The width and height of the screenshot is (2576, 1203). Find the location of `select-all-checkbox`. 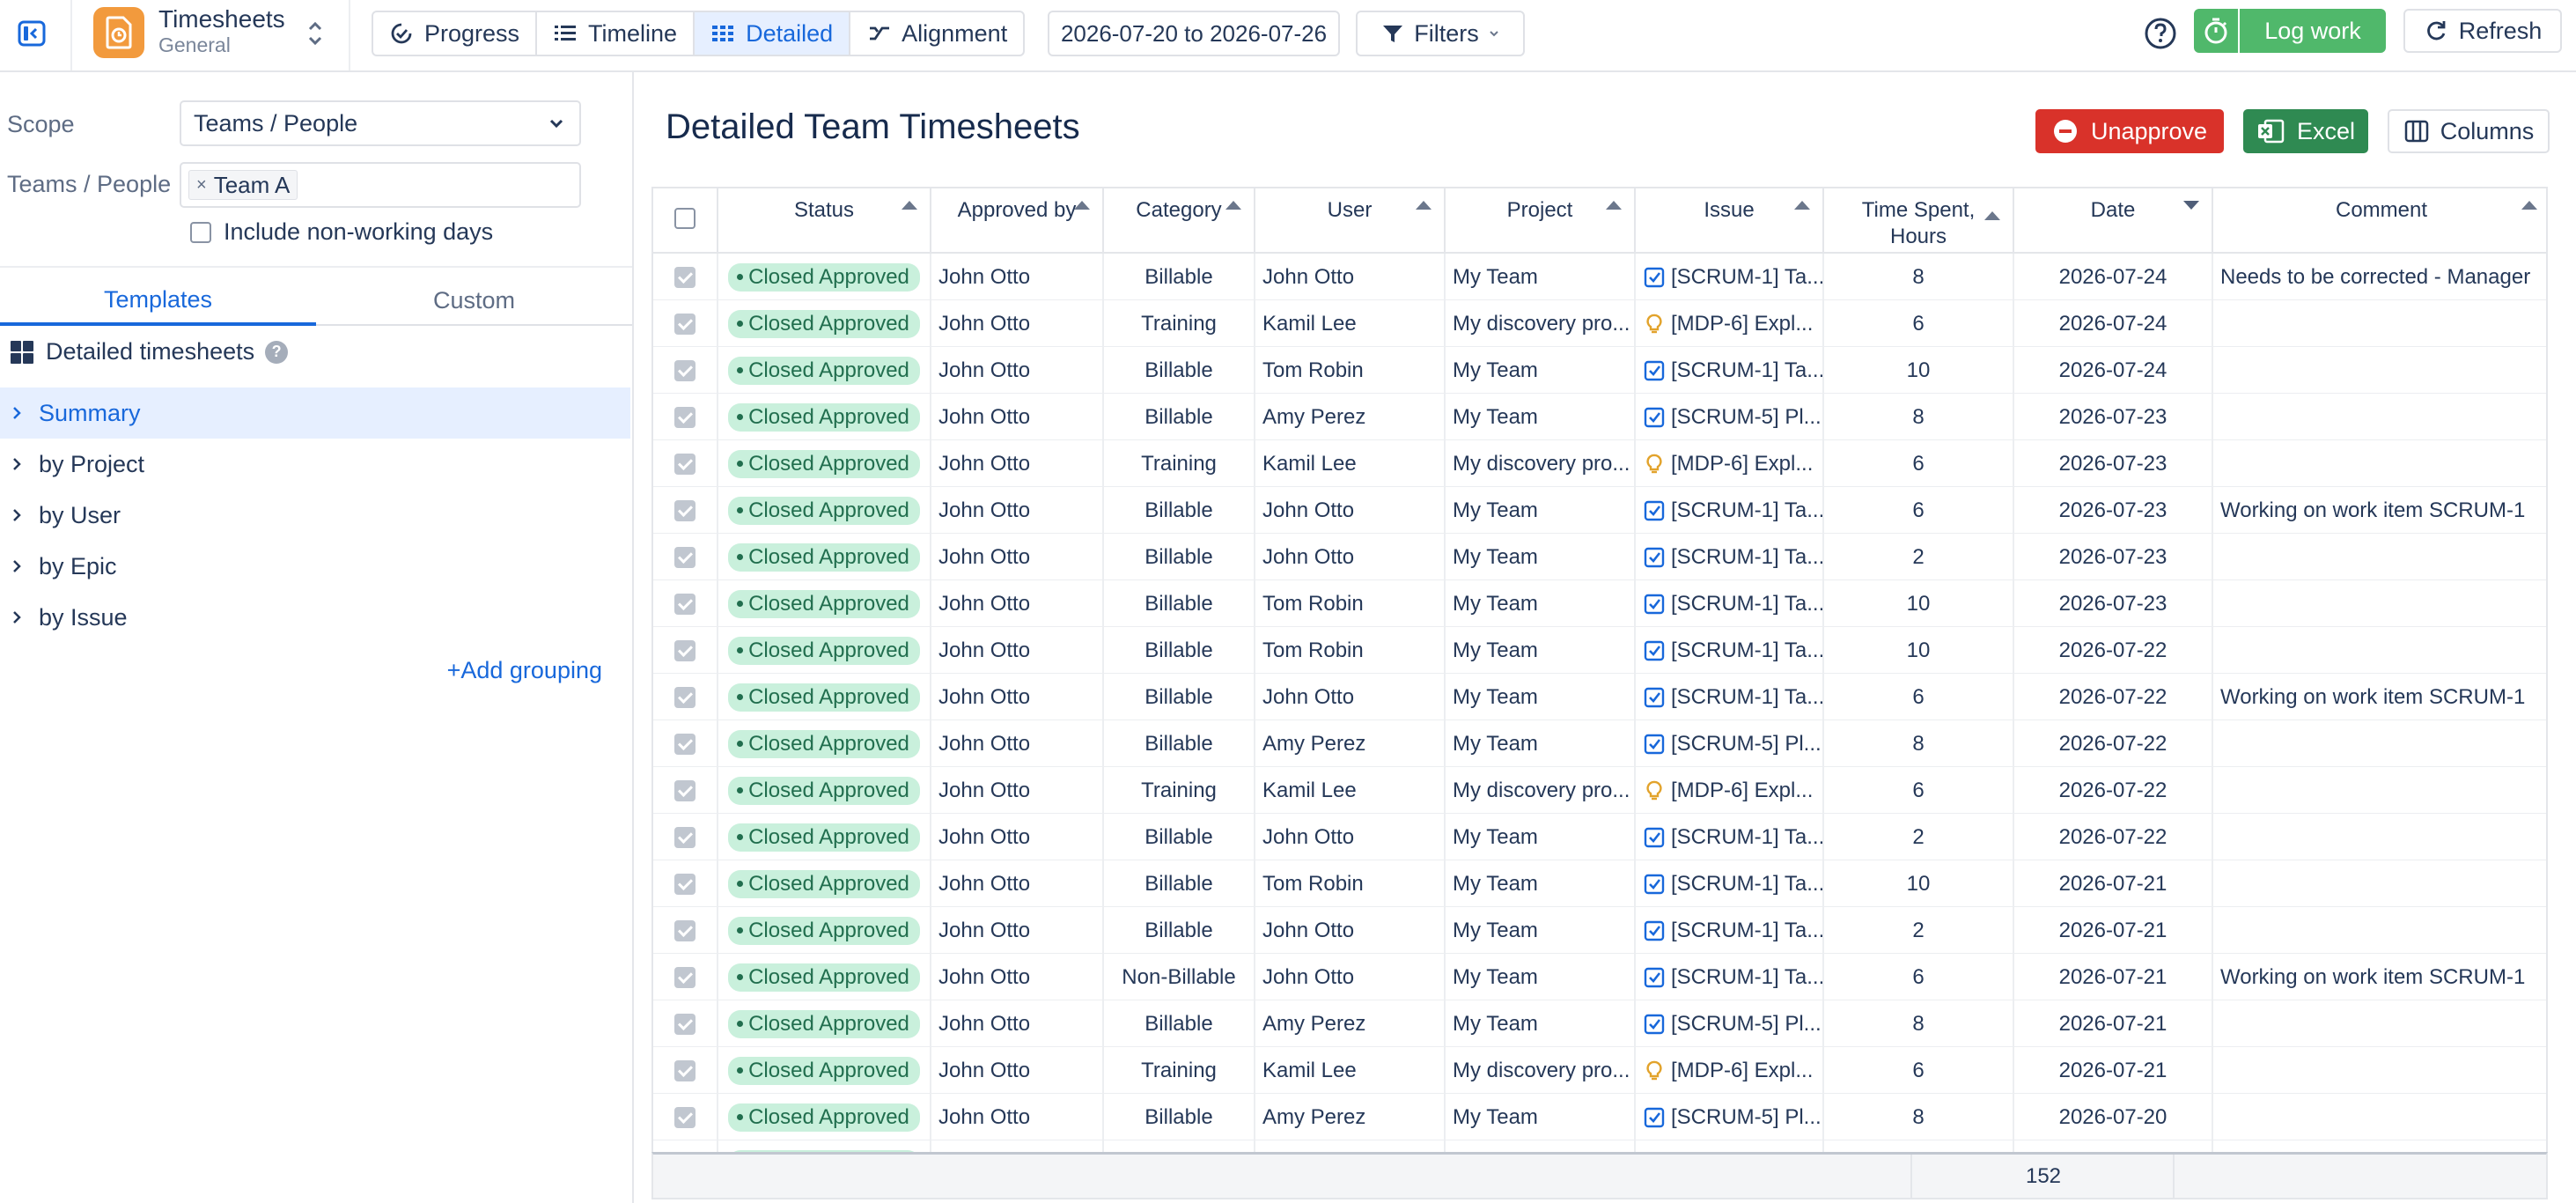

select-all-checkbox is located at coordinates (685, 218).